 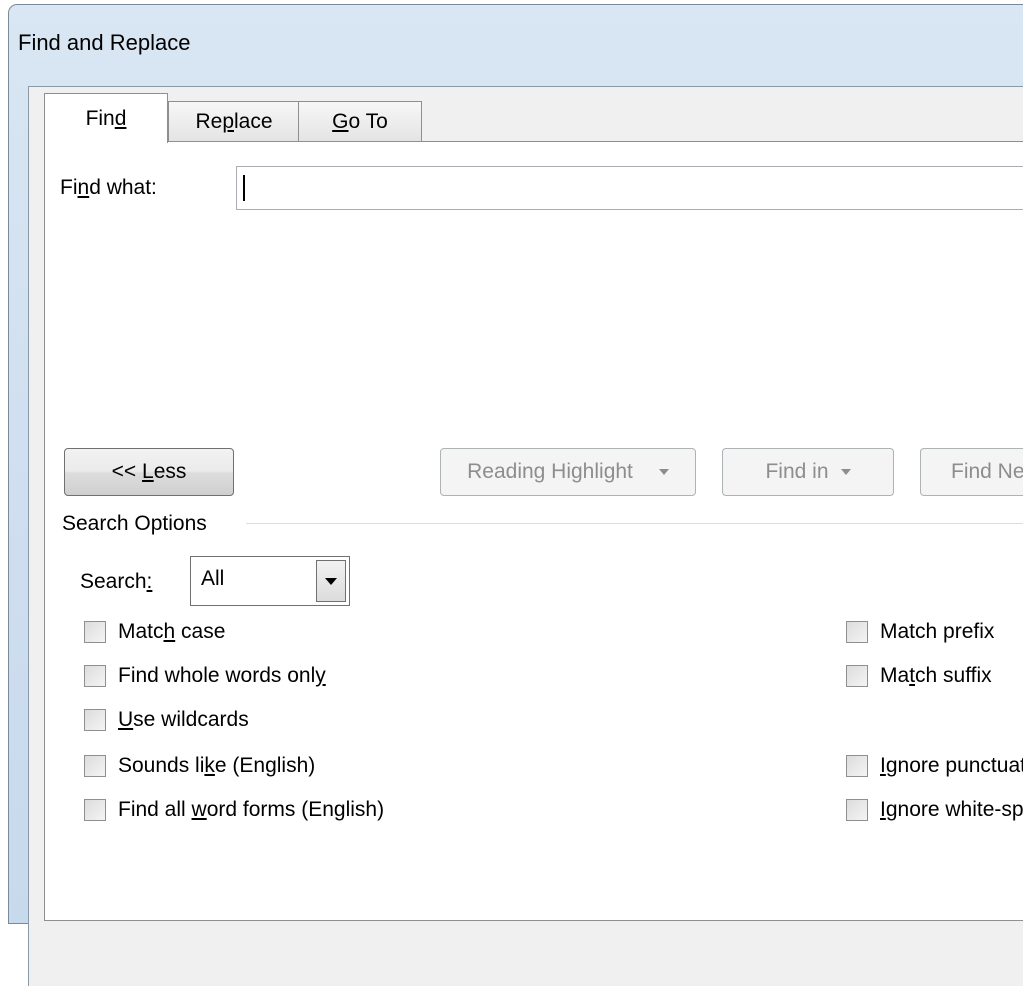 I want to click on match-suffix-label: Match suffix, so click(x=936, y=675).